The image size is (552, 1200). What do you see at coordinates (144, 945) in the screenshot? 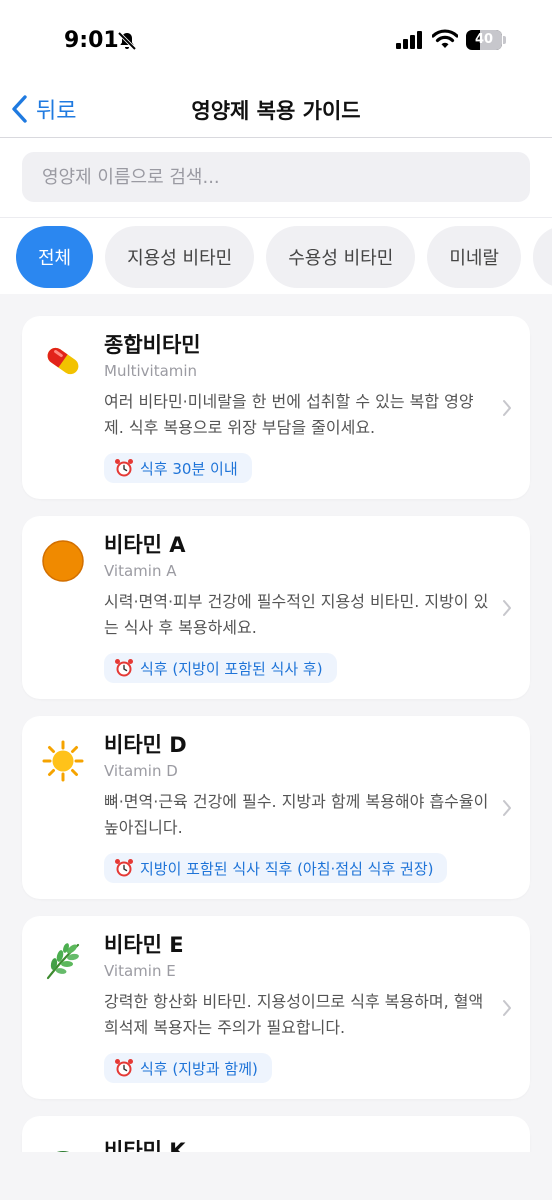
I see `card-title: 비타민 E` at bounding box center [144, 945].